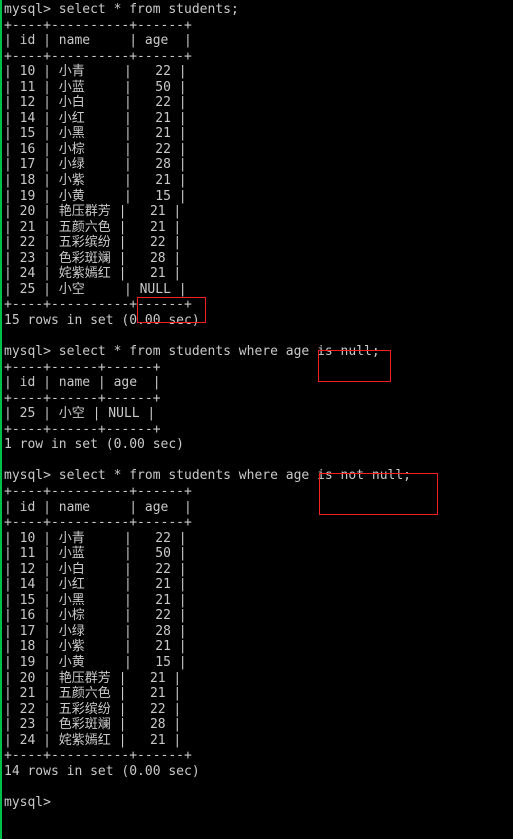  I want to click on full-table-row: | 25 | 小空 | NULL |, so click(95, 289).